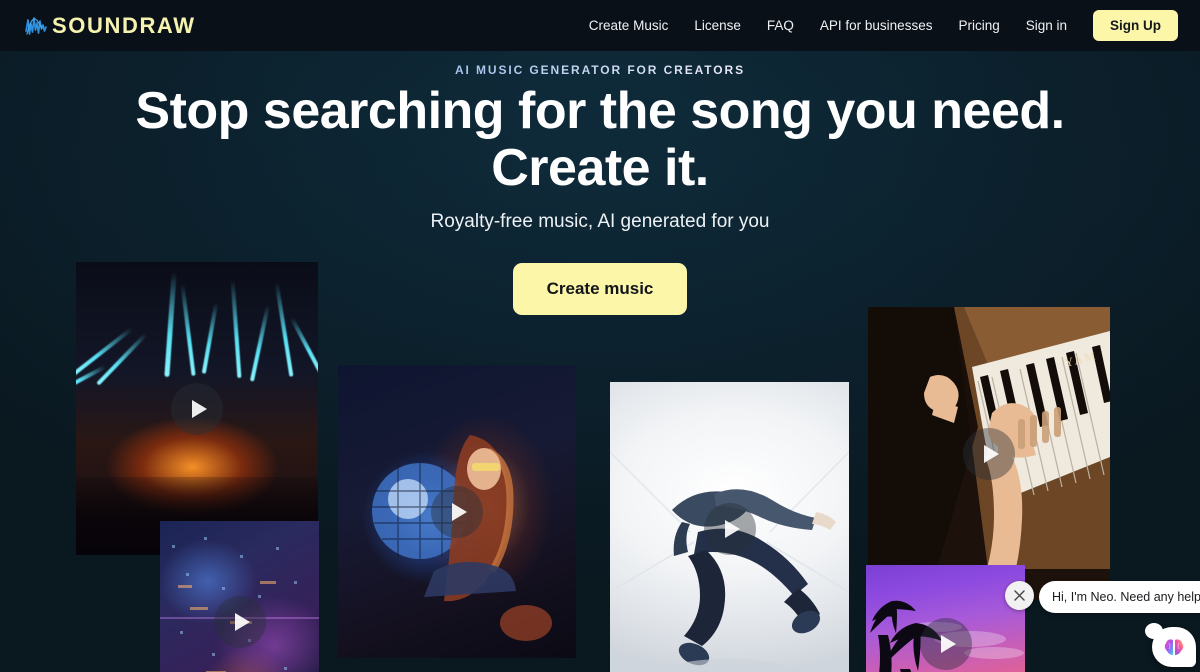  What do you see at coordinates (124, 25) in the screenshot?
I see `logo-text: SOUNDRAW` at bounding box center [124, 25].